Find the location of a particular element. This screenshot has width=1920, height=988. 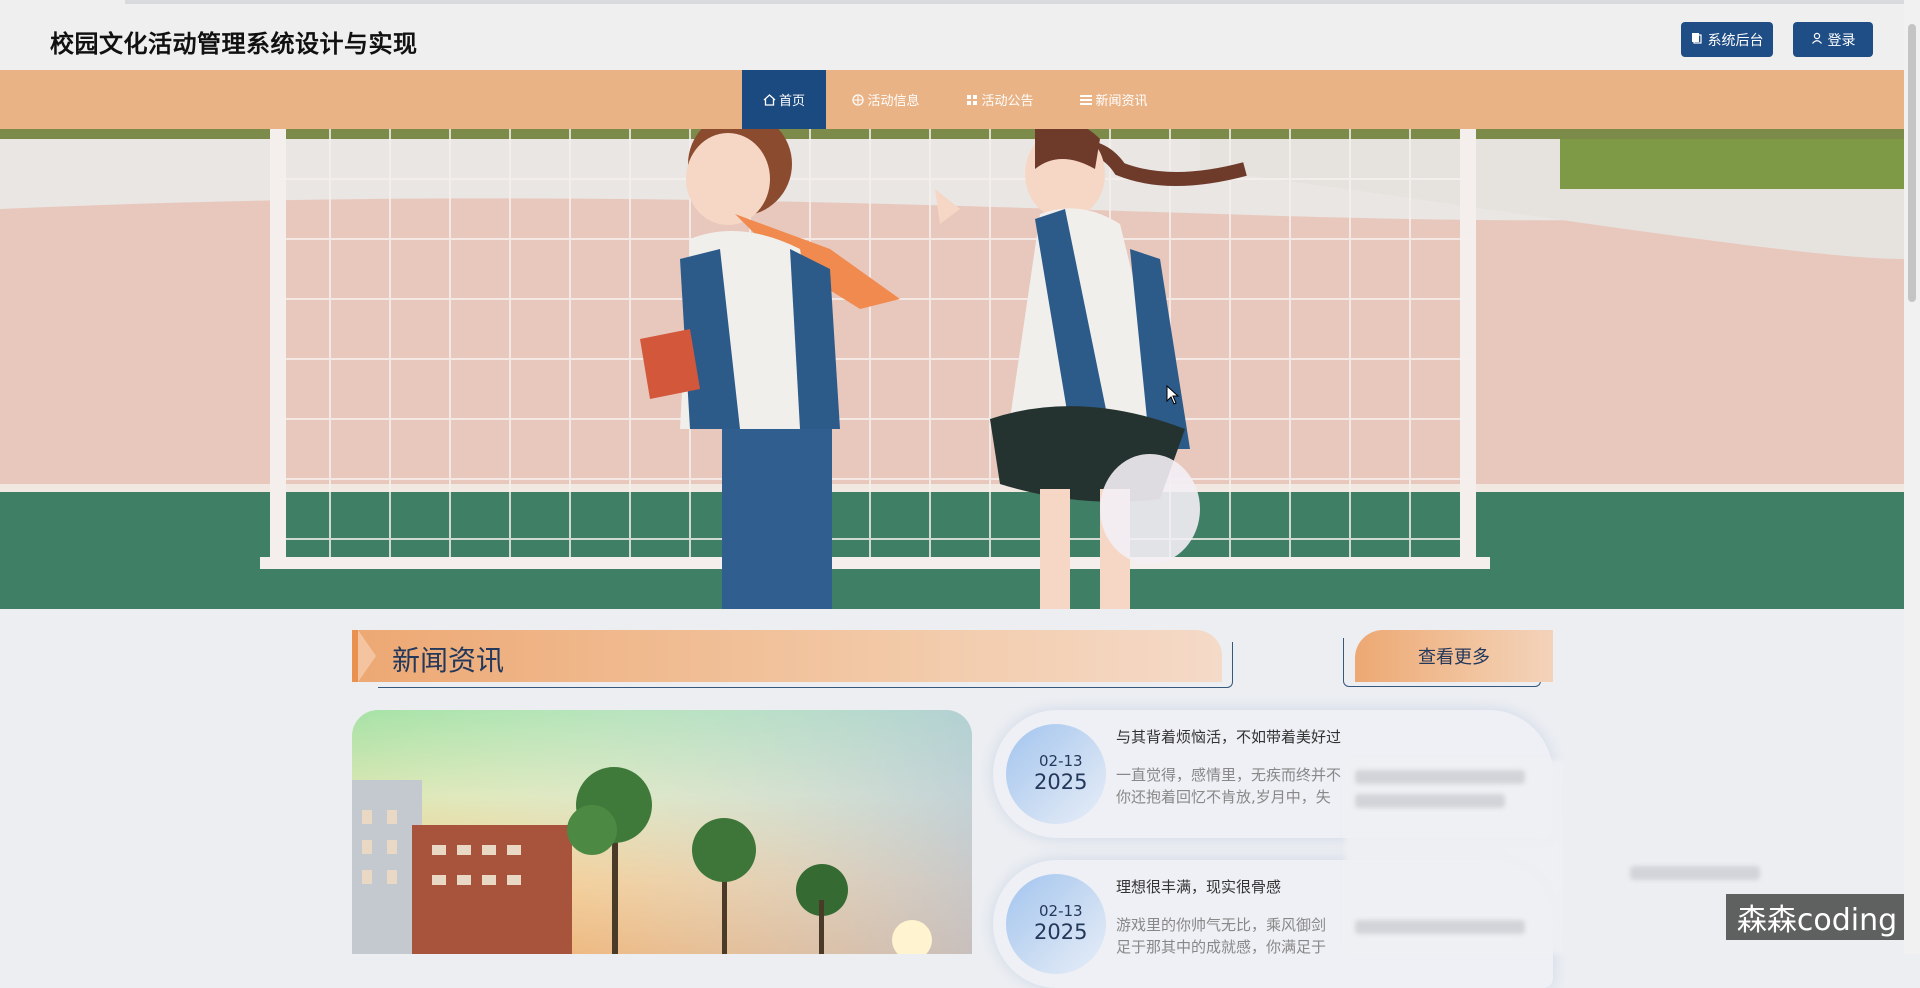

admin-backend-button: 系统后台 is located at coordinates (1727, 39).